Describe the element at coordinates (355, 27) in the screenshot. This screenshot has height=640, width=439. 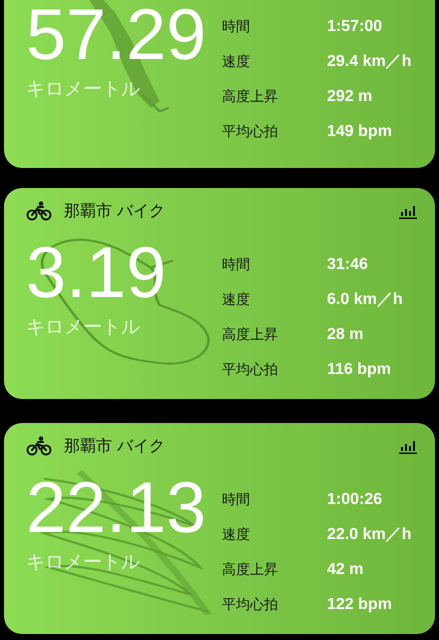
I see `stat-value: 1:57:00` at that location.